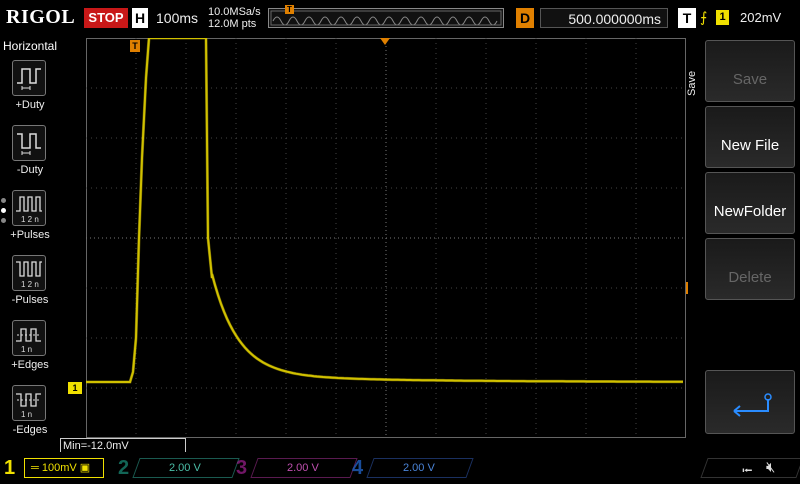  I want to click on new-file-button: New File, so click(750, 137).